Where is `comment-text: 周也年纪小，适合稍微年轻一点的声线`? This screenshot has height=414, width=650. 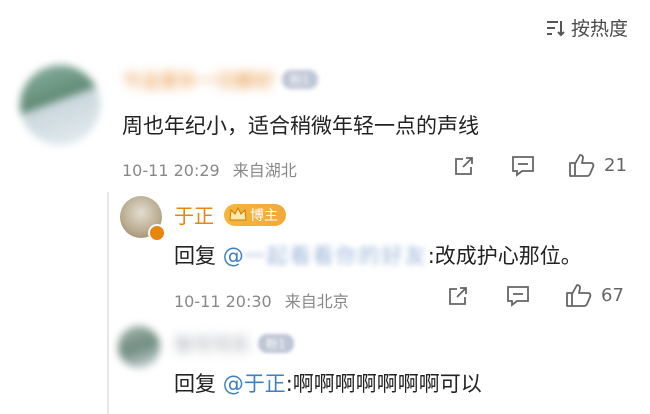 comment-text: 周也年纪小，适合稍微年轻一点的声线 is located at coordinates (300, 126).